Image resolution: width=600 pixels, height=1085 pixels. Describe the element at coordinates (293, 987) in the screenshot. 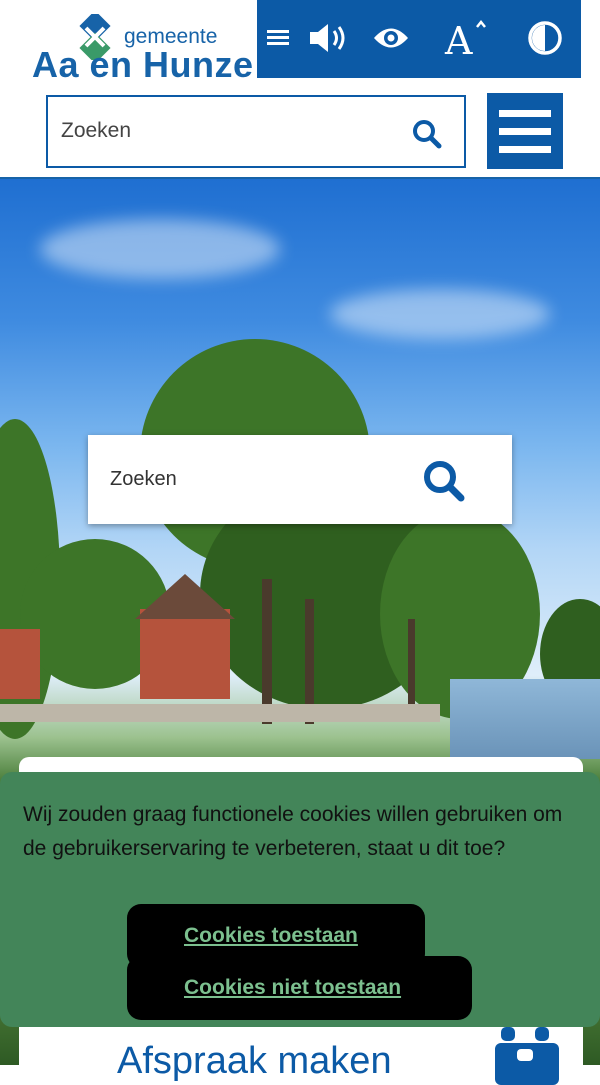

I see `reject-cookies-label: Cookies niet toestaan` at that location.